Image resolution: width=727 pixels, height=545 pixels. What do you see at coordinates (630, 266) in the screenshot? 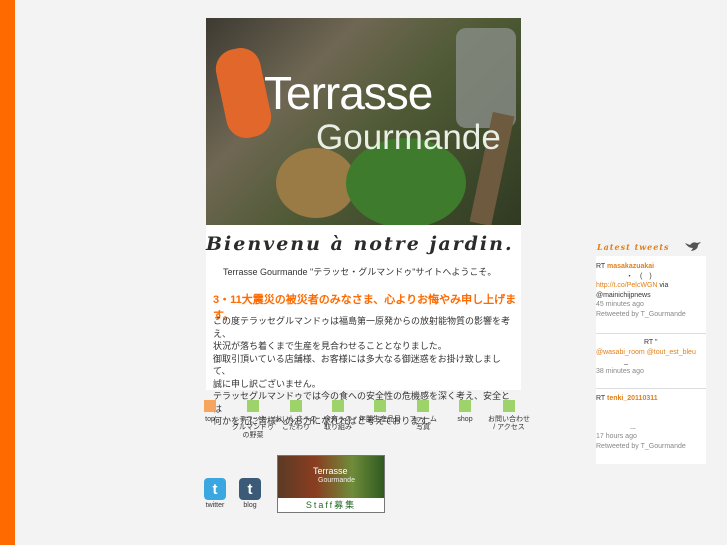
I see `tweet-user-link: masakazuakai` at bounding box center [630, 266].